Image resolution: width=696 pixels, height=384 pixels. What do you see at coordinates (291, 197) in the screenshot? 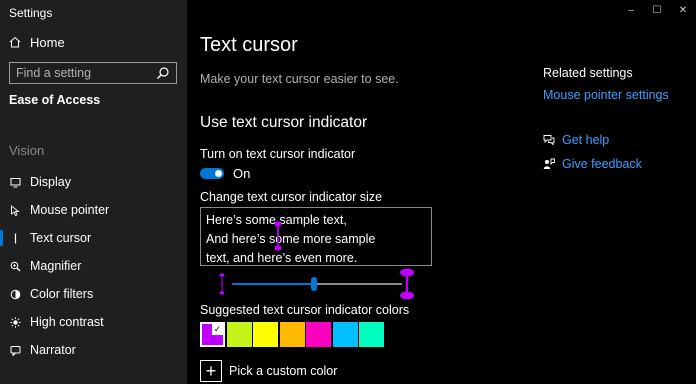
I see `size-label: Change text cursor indicator size` at bounding box center [291, 197].